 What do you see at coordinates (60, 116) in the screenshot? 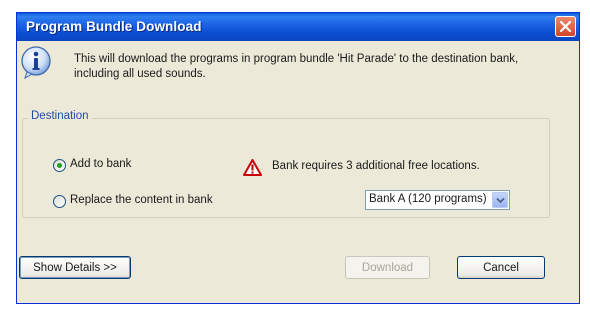
I see `destination-legend: Destination` at bounding box center [60, 116].